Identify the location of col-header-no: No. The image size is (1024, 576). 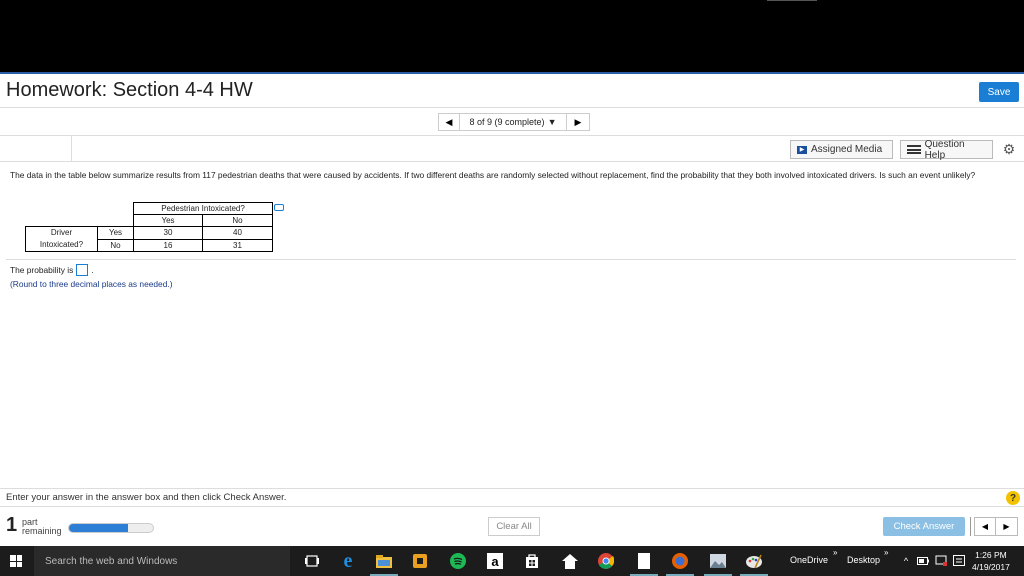
(237, 220).